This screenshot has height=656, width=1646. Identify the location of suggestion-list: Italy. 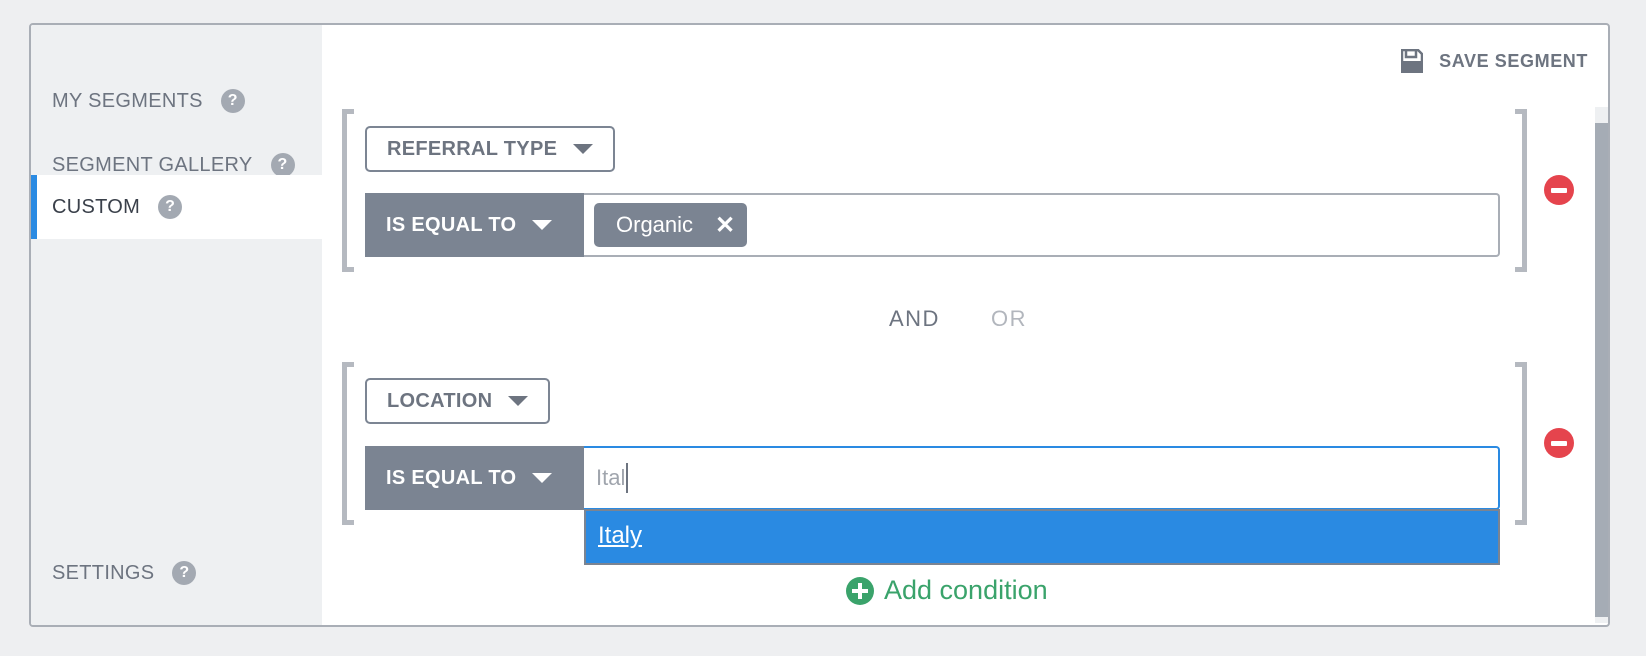
(1042, 537).